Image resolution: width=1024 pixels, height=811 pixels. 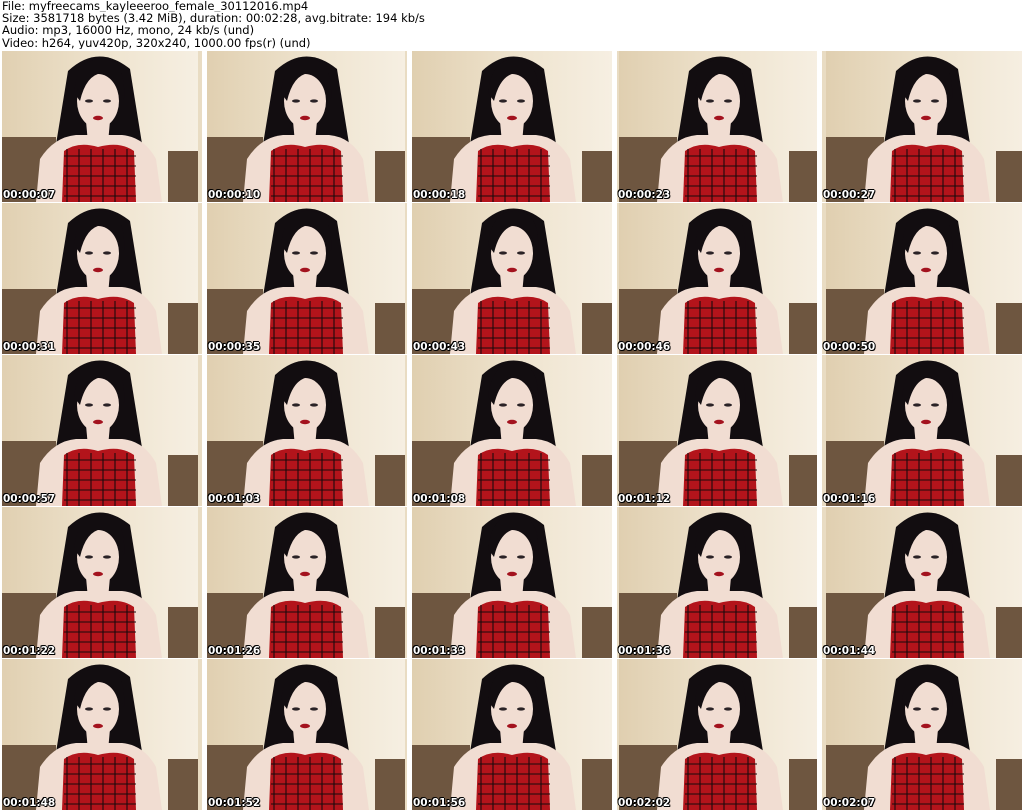 I want to click on thumbnail-timestamp: 00:00:23, so click(x=644, y=195).